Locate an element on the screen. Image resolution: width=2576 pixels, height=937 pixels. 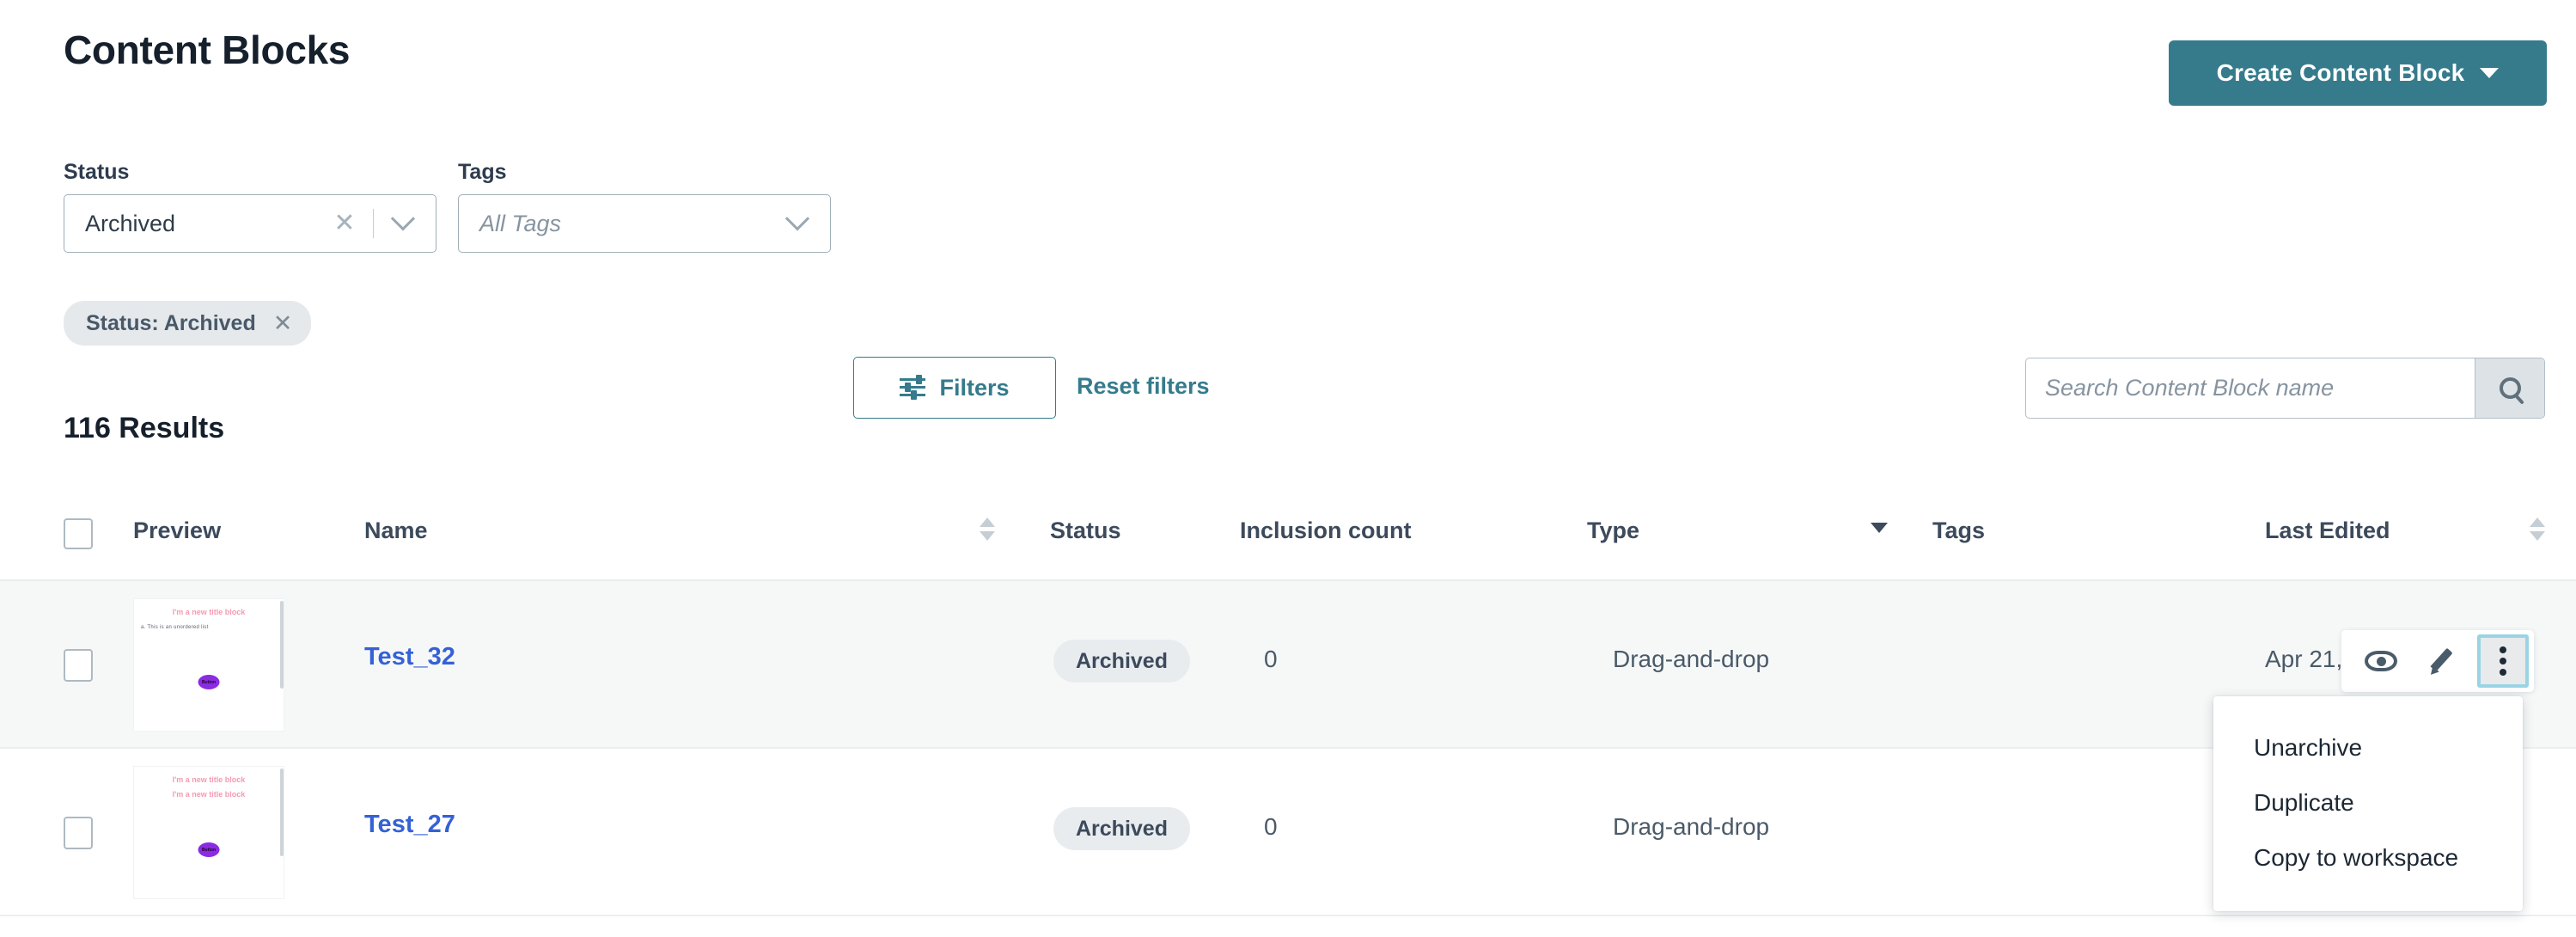
column-header-name: Name is located at coordinates (396, 530).